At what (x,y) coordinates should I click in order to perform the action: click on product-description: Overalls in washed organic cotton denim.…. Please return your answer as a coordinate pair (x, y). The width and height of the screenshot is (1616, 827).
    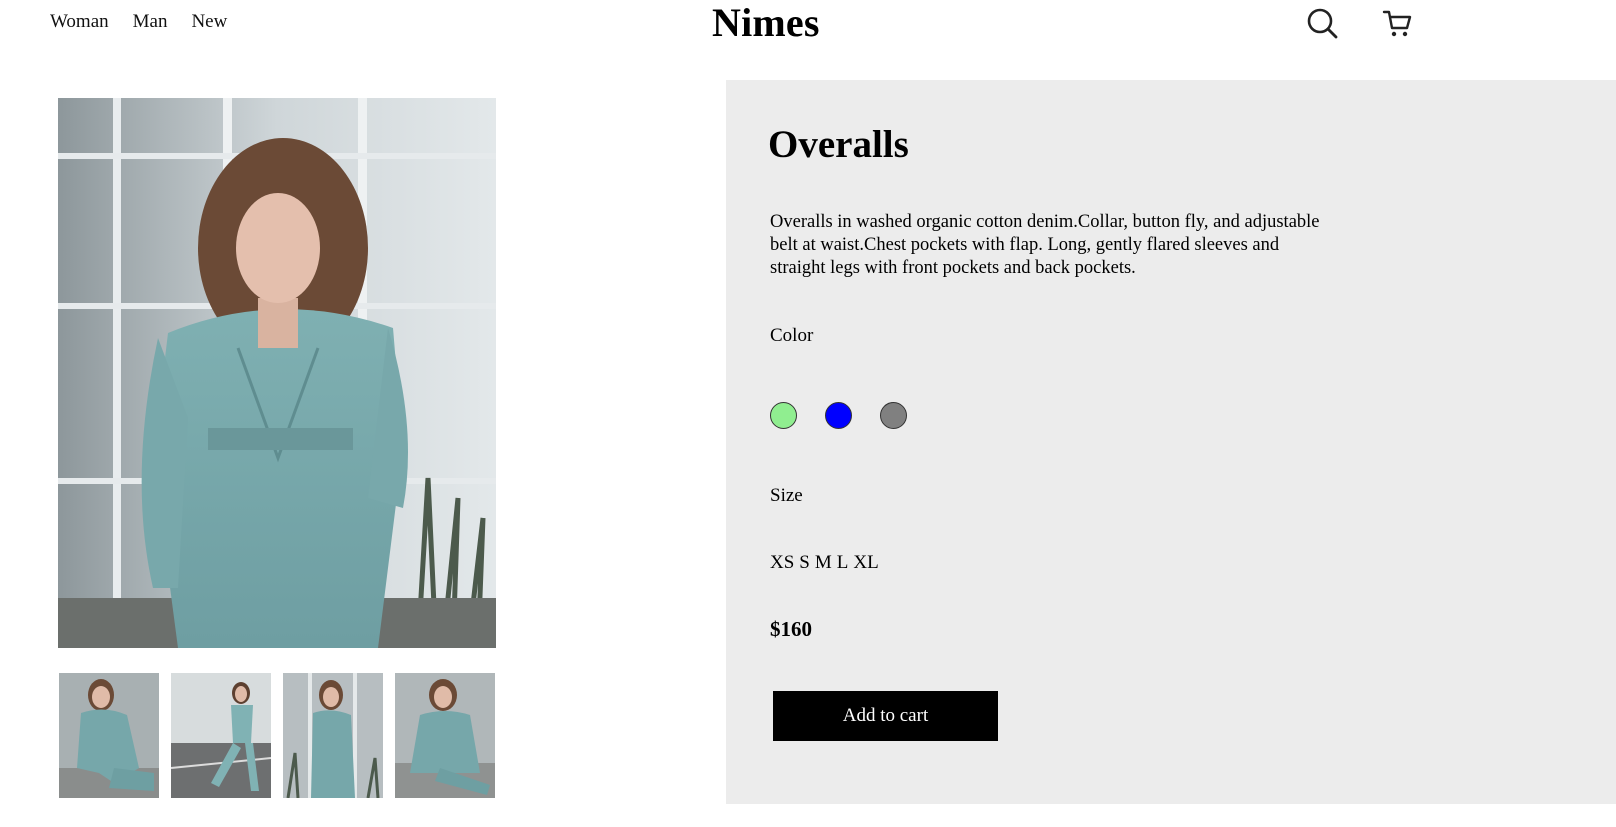
    Looking at the image, I should click on (1045, 245).